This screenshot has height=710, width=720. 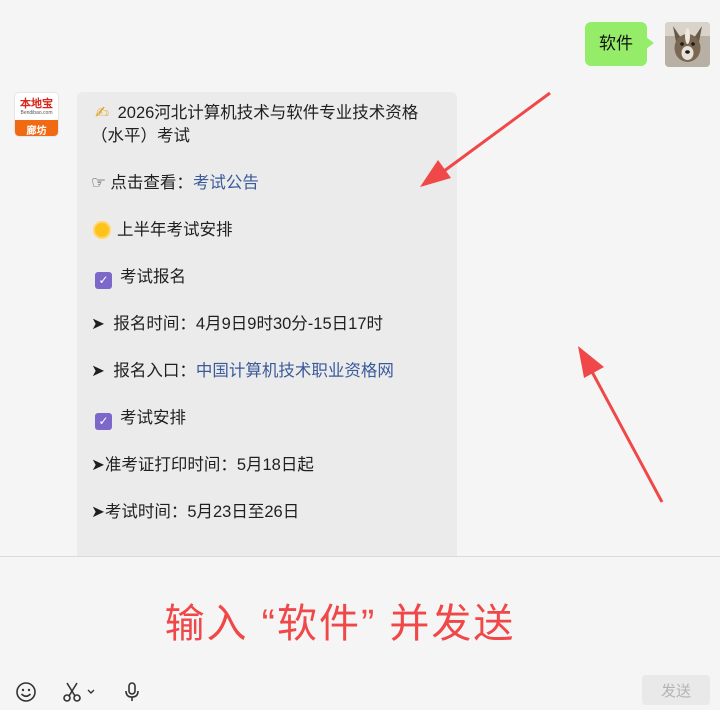 I want to click on scissors-icon, so click(x=79, y=692).